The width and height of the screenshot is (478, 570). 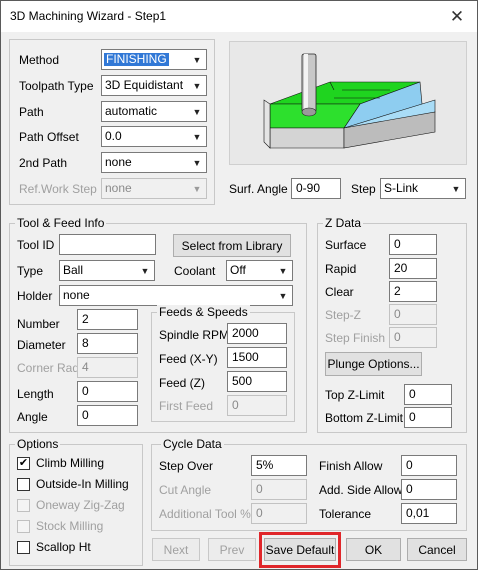 I want to click on stock-milling-label: Stock Milling, so click(x=70, y=526).